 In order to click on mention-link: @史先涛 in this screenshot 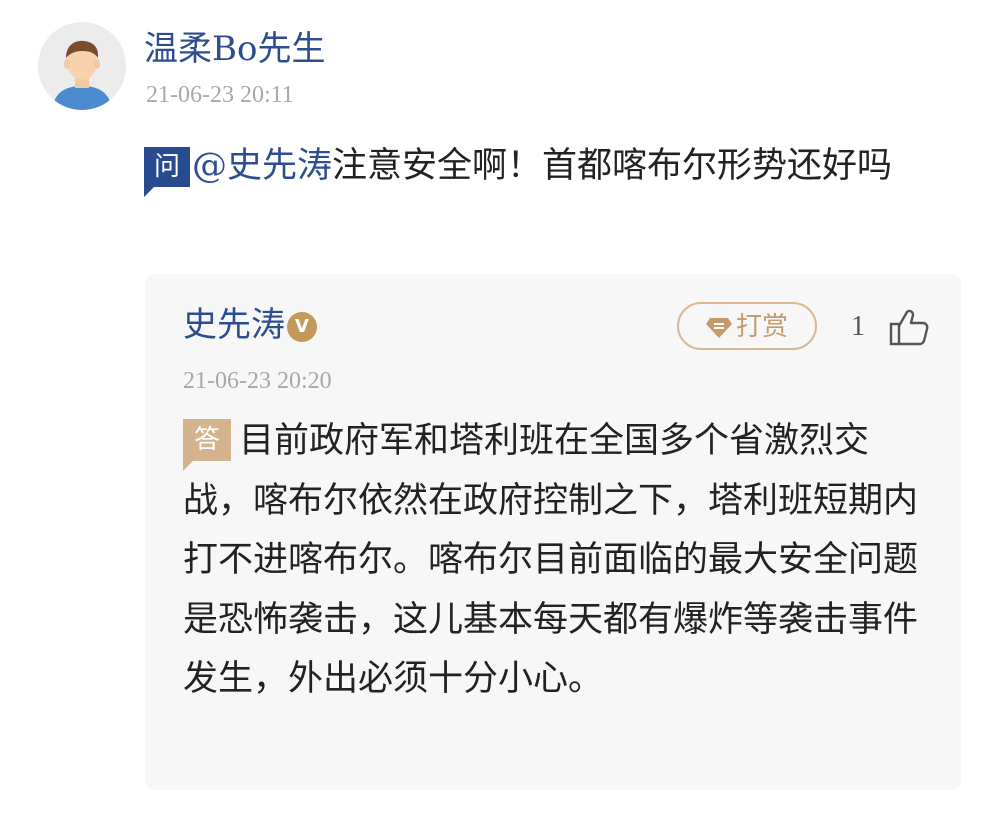, I will do `click(262, 166)`.